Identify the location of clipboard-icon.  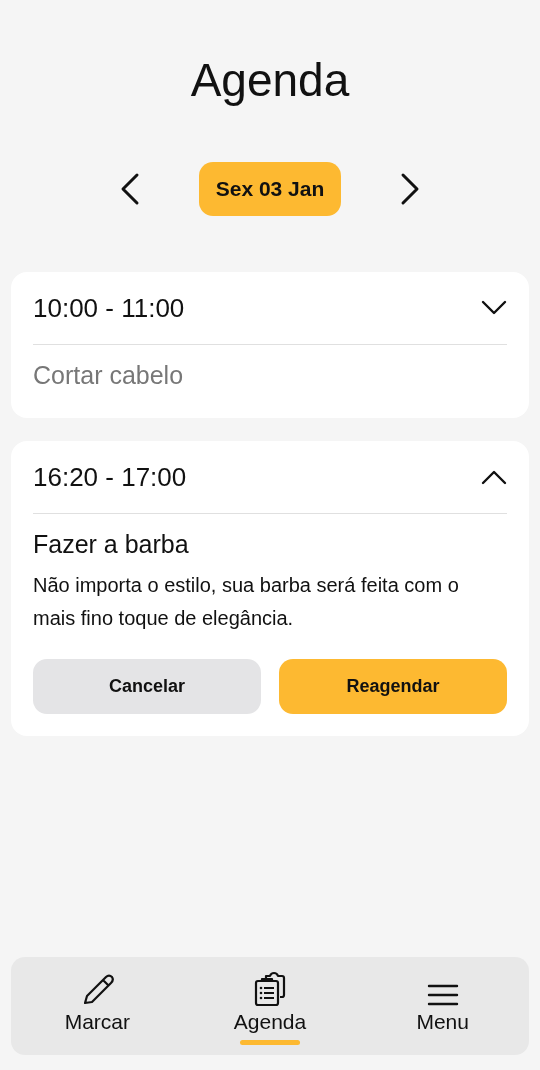
(270, 989).